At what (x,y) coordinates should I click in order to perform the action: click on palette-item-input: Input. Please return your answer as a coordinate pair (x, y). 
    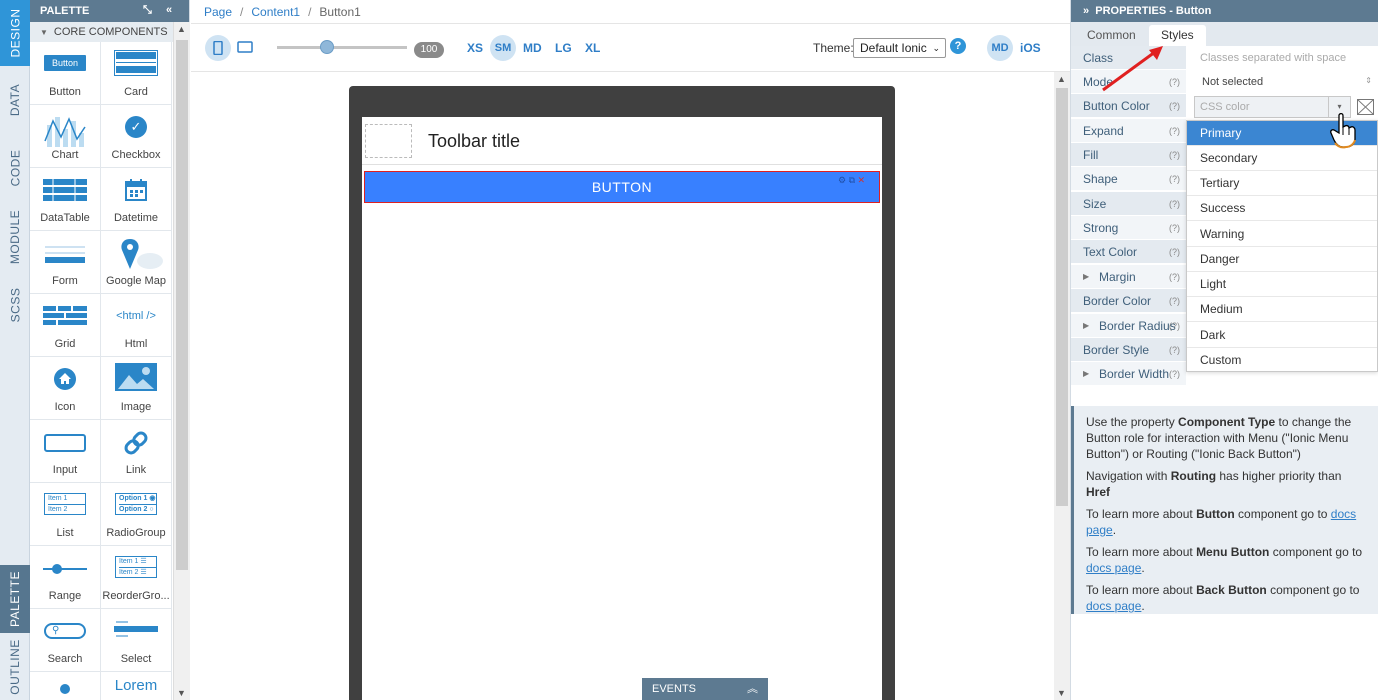
    Looking at the image, I should click on (65, 451).